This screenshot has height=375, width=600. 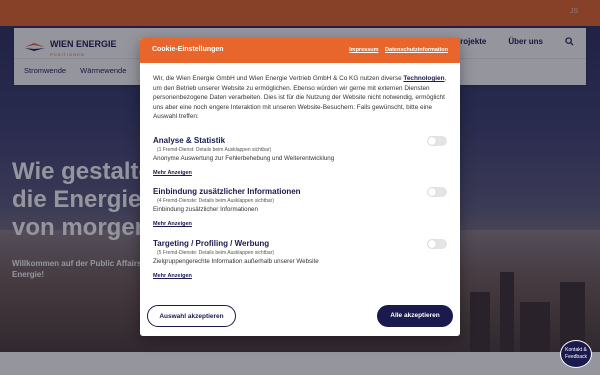 I want to click on section-title: Targeting / Profiling / Werbung, so click(x=211, y=243).